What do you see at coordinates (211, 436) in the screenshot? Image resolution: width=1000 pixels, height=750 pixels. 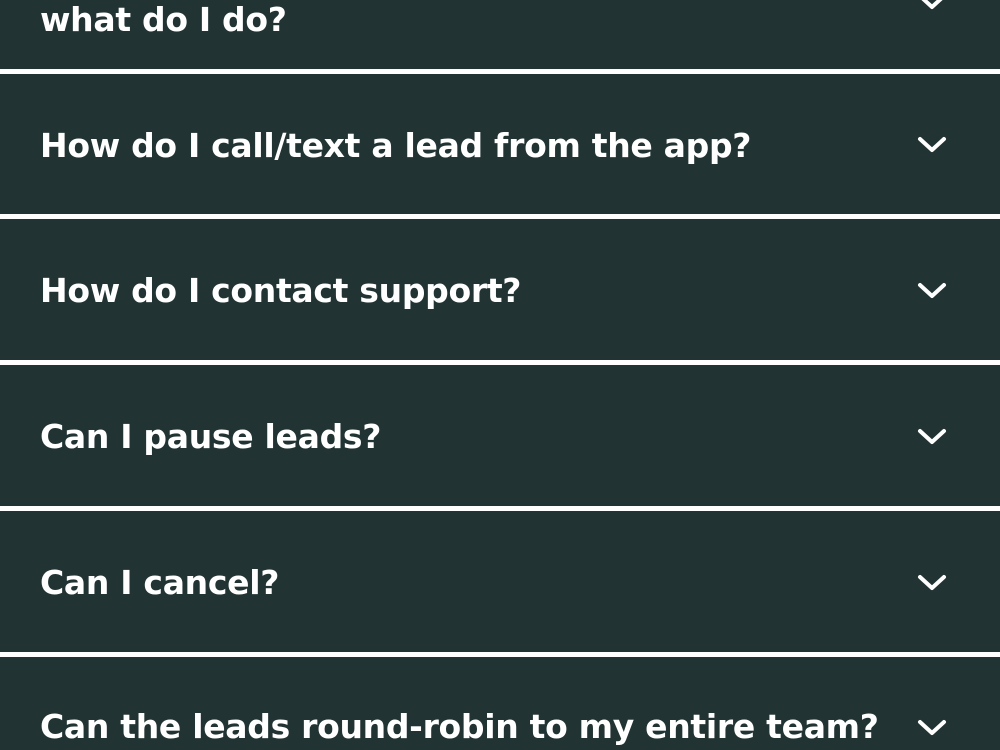 I see `faq-question: Can I pause leads?` at bounding box center [211, 436].